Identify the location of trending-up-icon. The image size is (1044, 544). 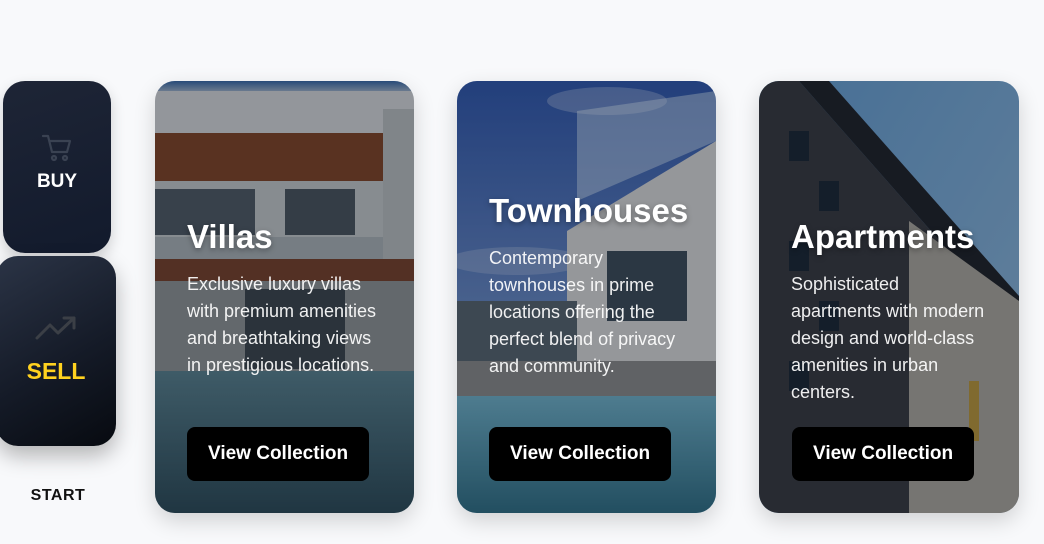
(56, 328).